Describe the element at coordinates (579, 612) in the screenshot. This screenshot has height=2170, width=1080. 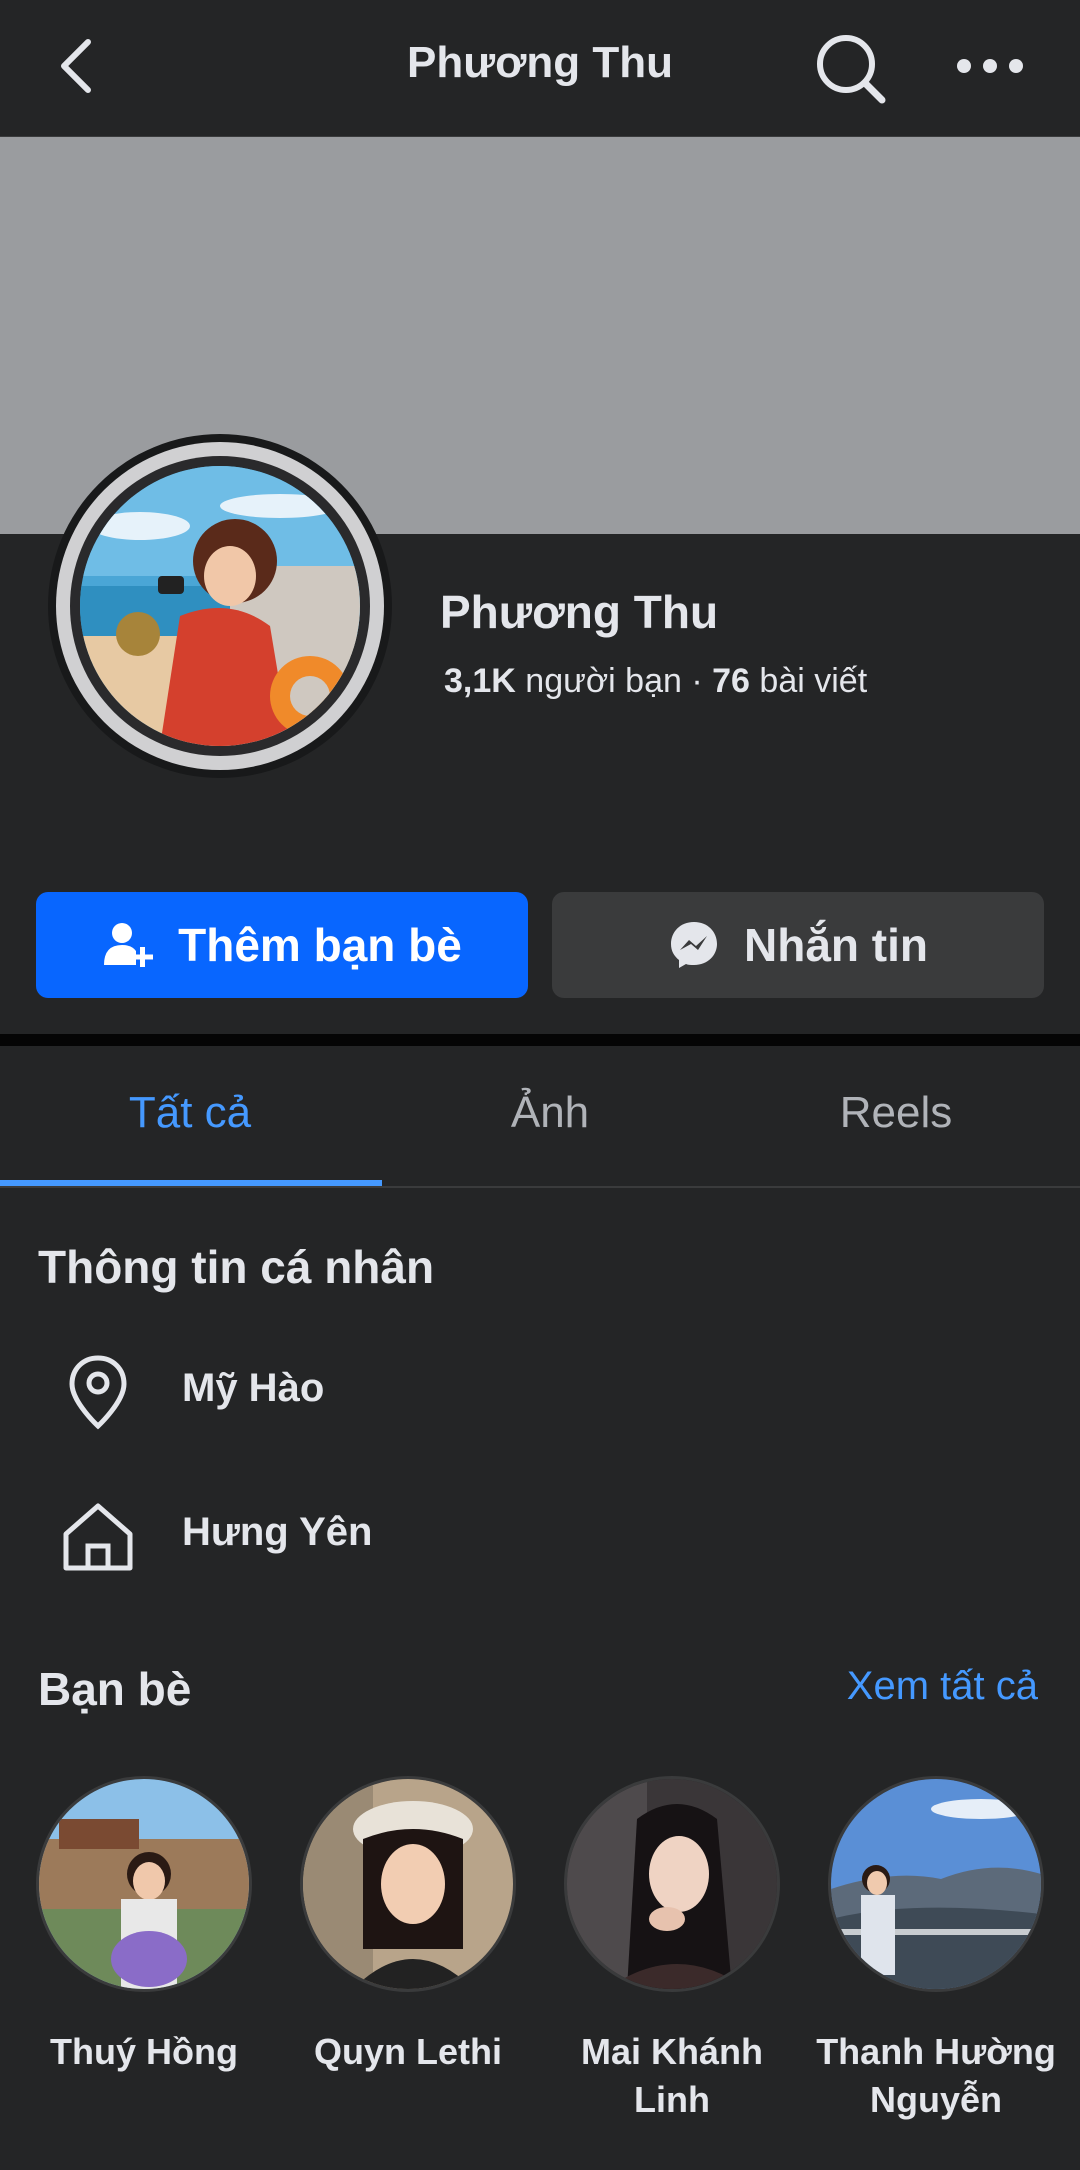
I see `profile-name: Phương Thu` at that location.